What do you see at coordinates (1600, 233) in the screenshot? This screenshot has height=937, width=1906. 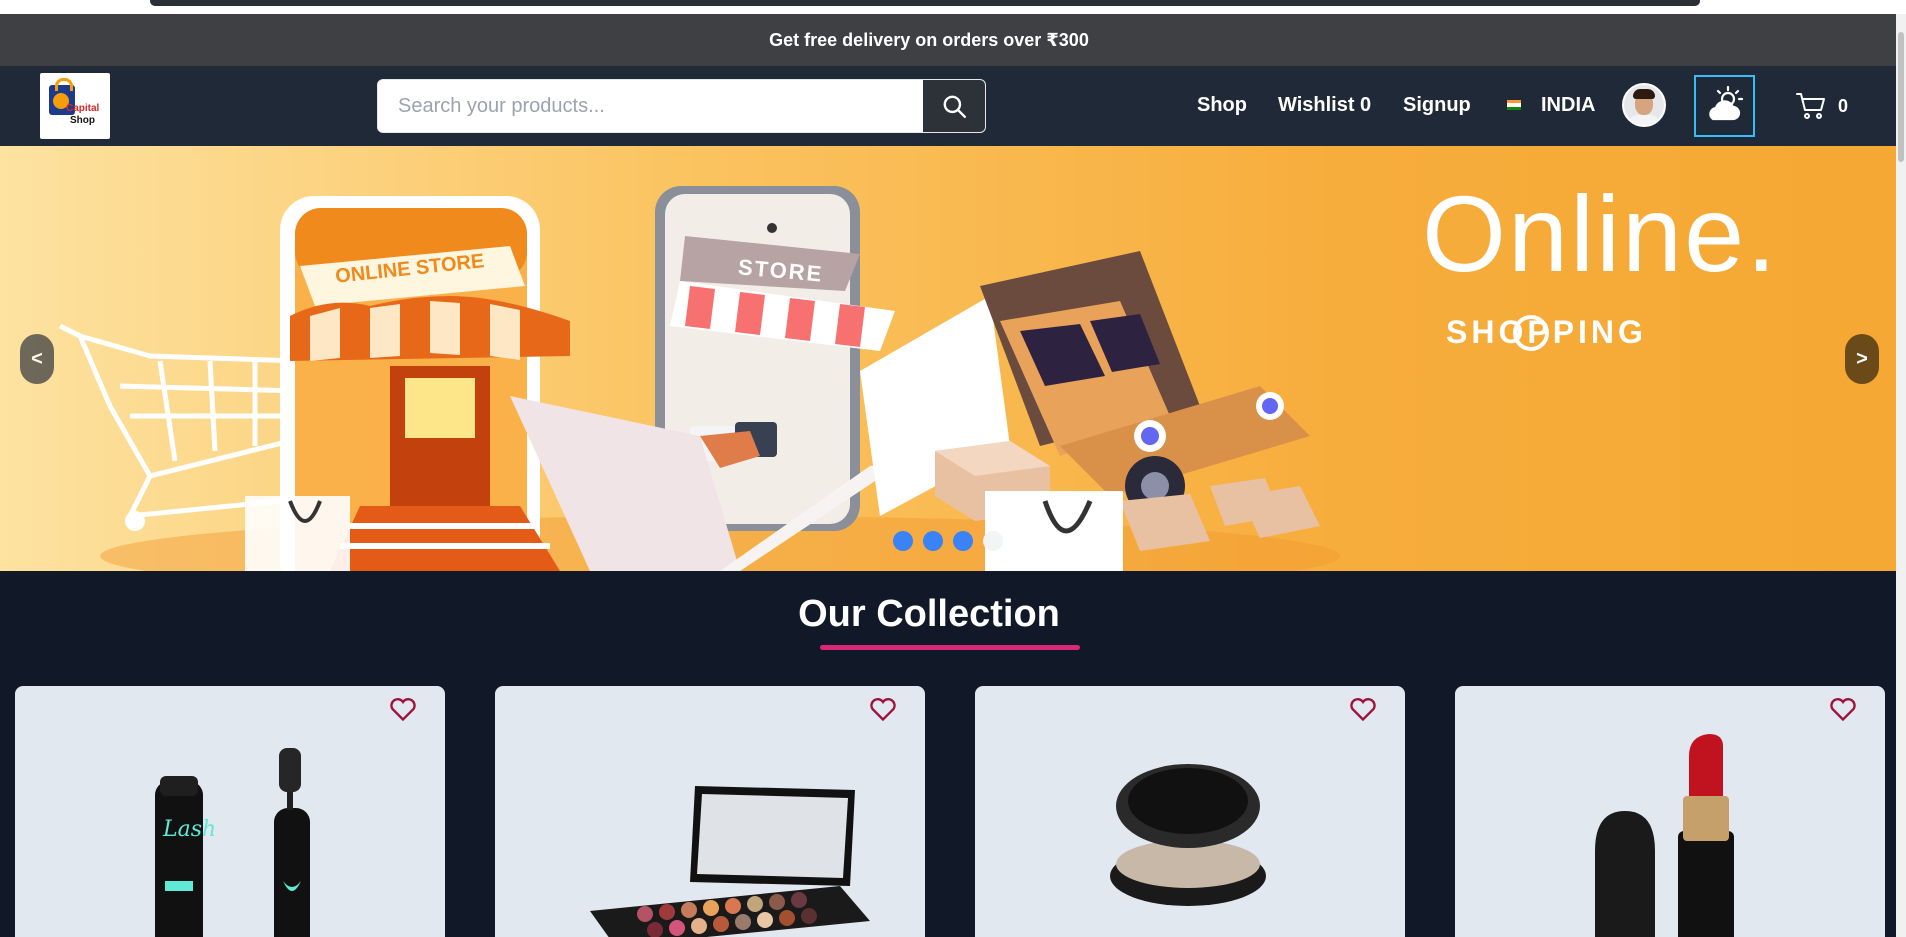 I see `hero-headline: Online.` at bounding box center [1600, 233].